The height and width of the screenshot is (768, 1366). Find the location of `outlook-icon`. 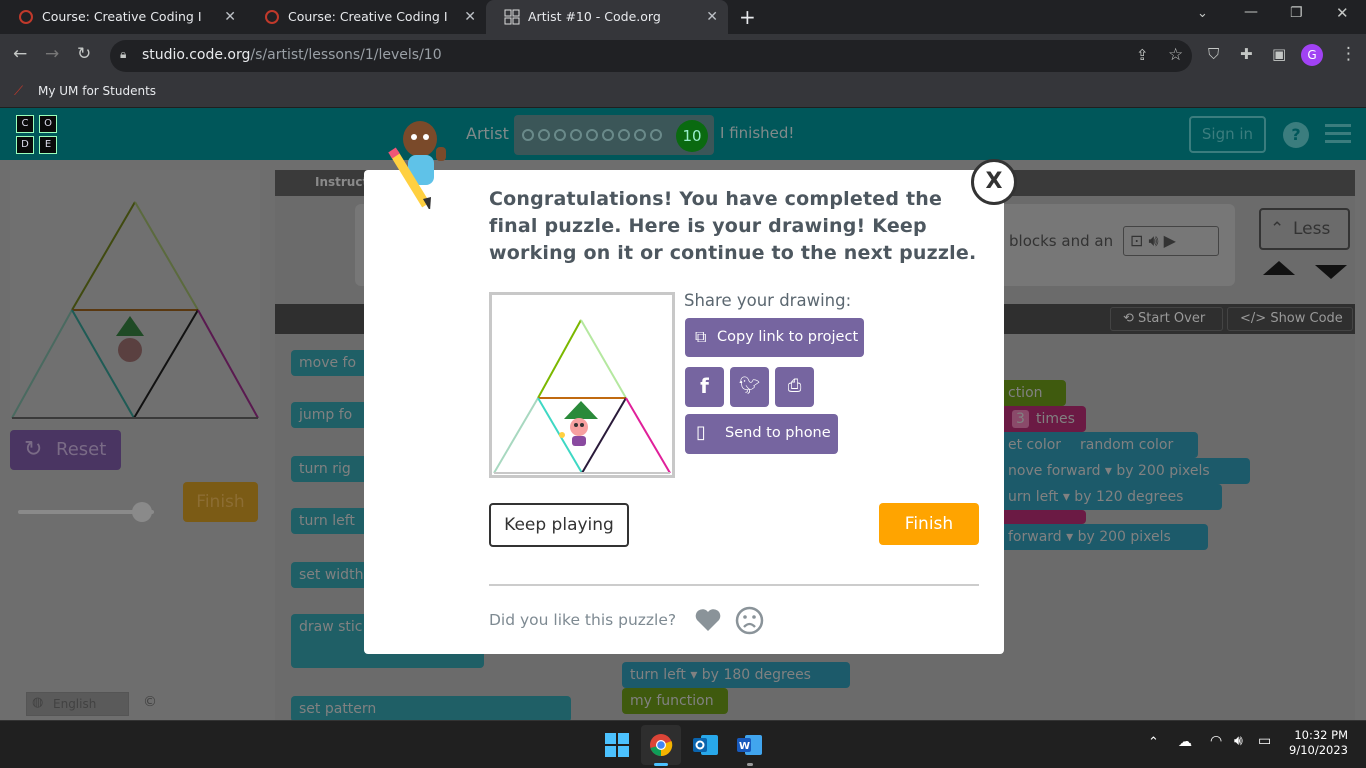

outlook-icon is located at coordinates (706, 745).